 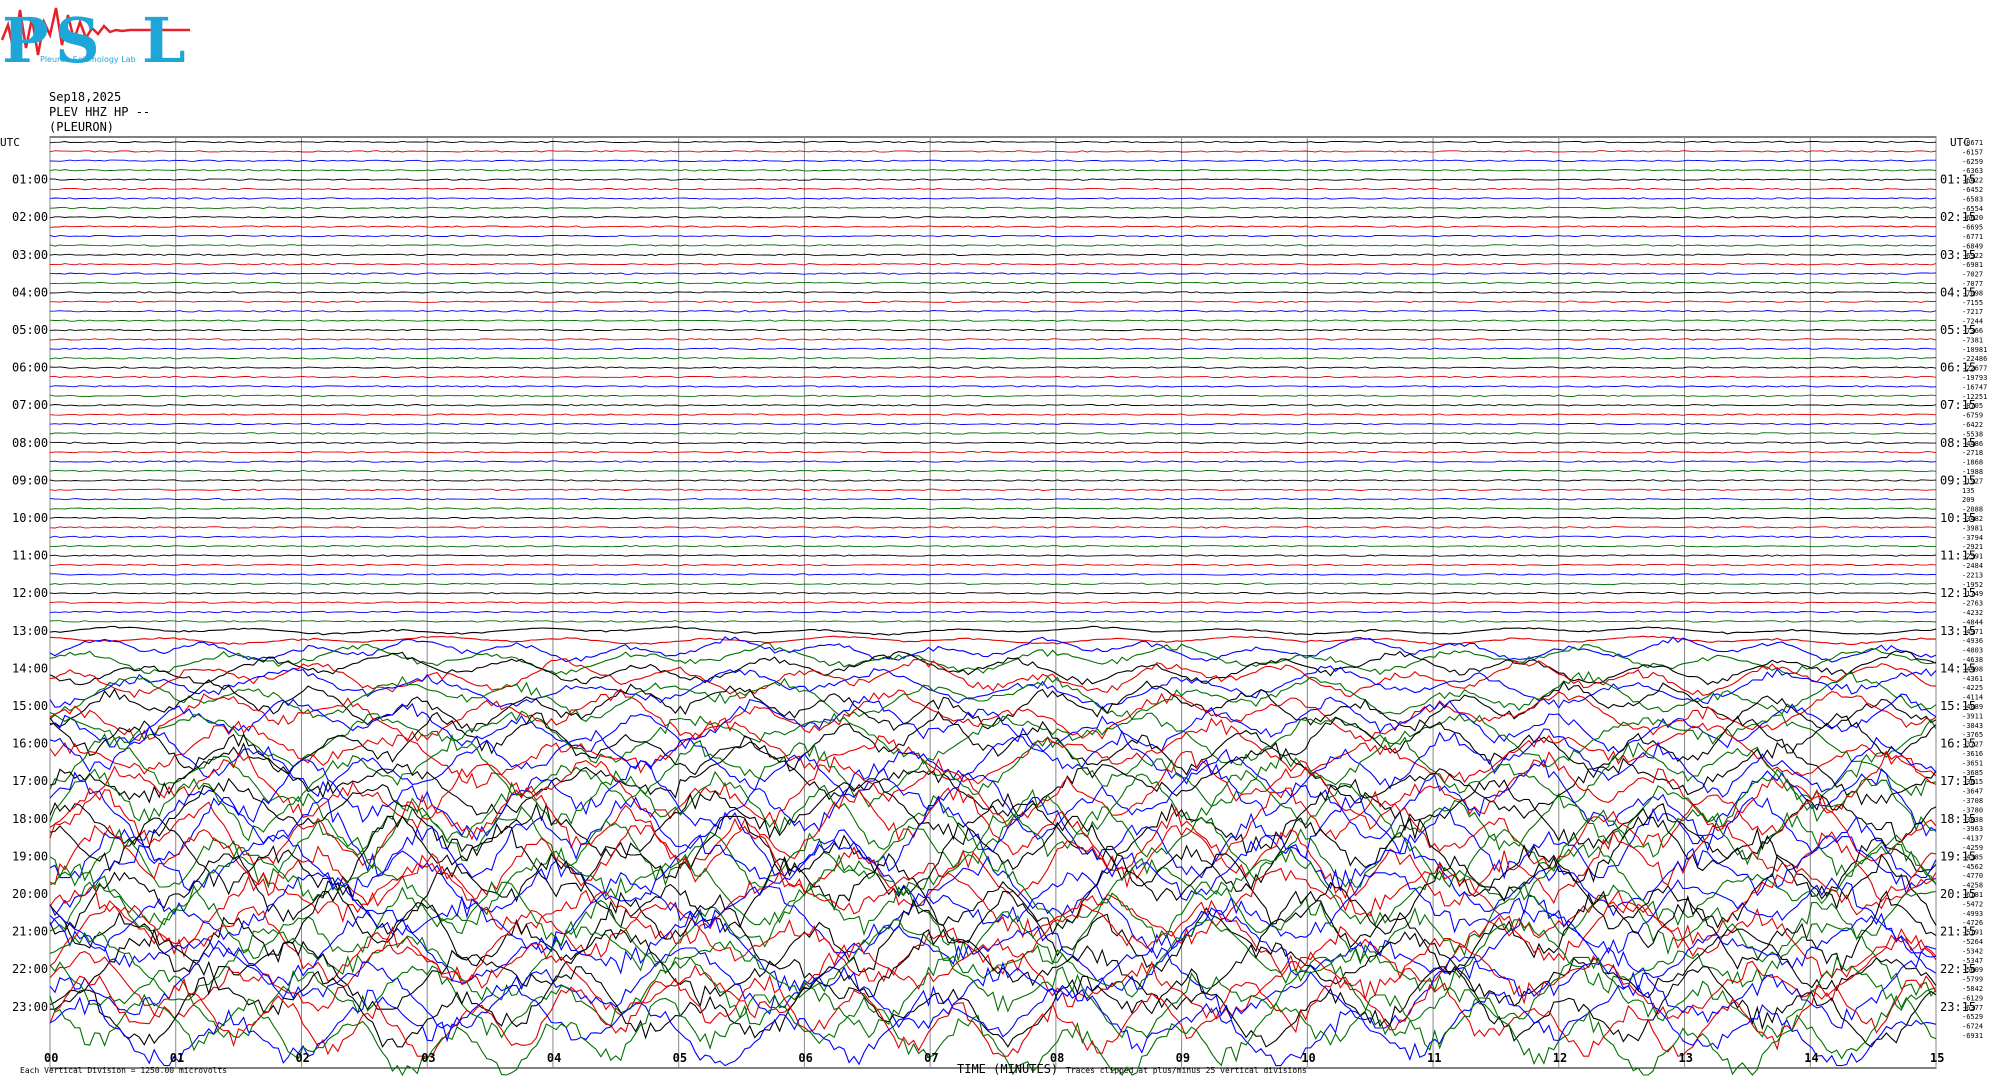 What do you see at coordinates (1972, 970) in the screenshot?
I see `offset-label: -5609` at bounding box center [1972, 970].